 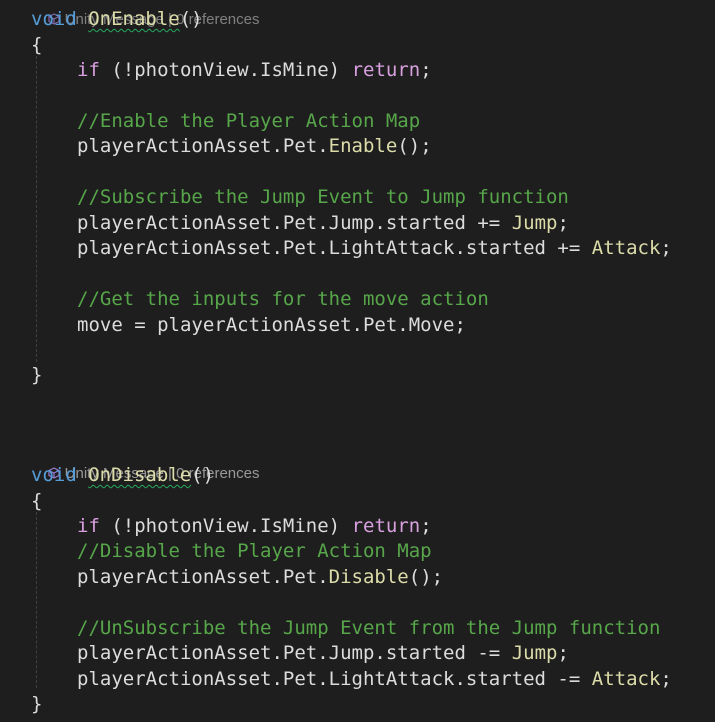 I want to click on jump-prefix: playerActionAsset.Pet.Jump.started +=, so click(x=294, y=223).